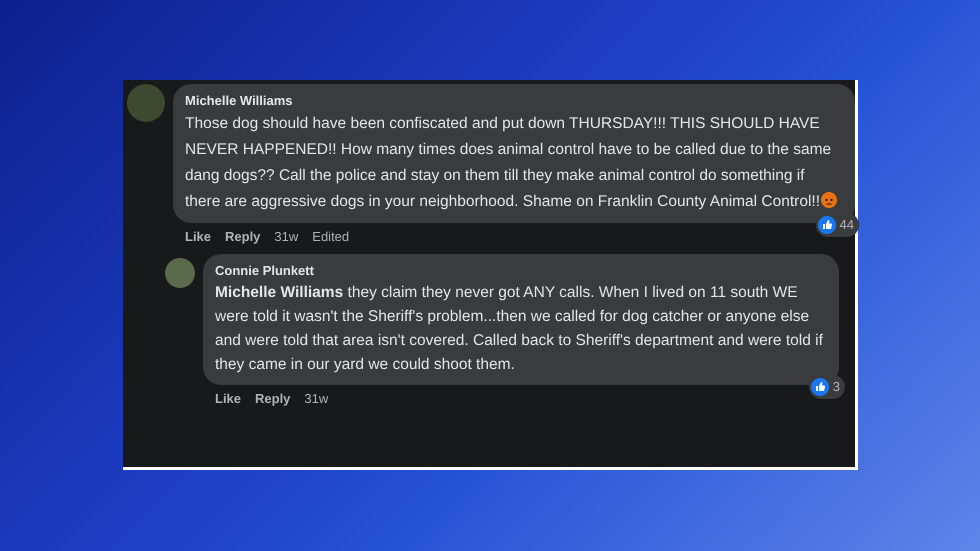 This screenshot has width=980, height=551. Describe the element at coordinates (521, 270) in the screenshot. I see `comment-author: Connie Plunkett` at that location.